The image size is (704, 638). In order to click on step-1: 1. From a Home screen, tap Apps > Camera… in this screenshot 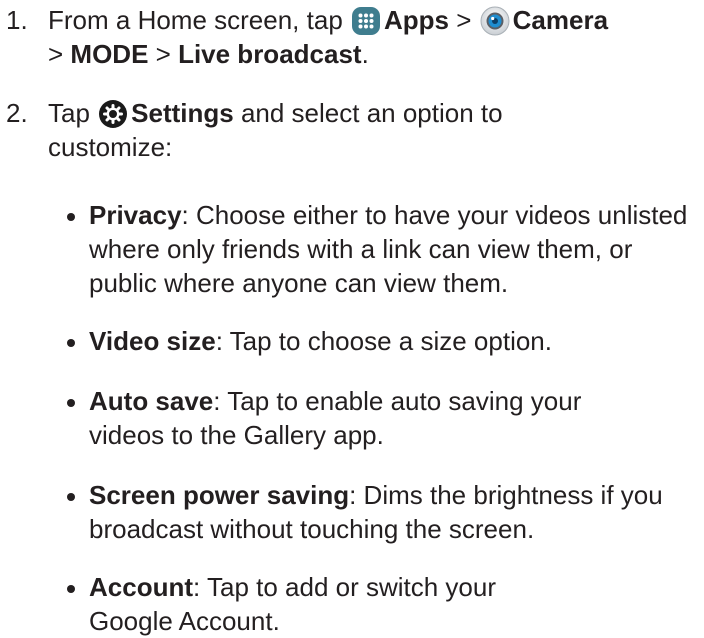, I will do `click(351, 37)`.